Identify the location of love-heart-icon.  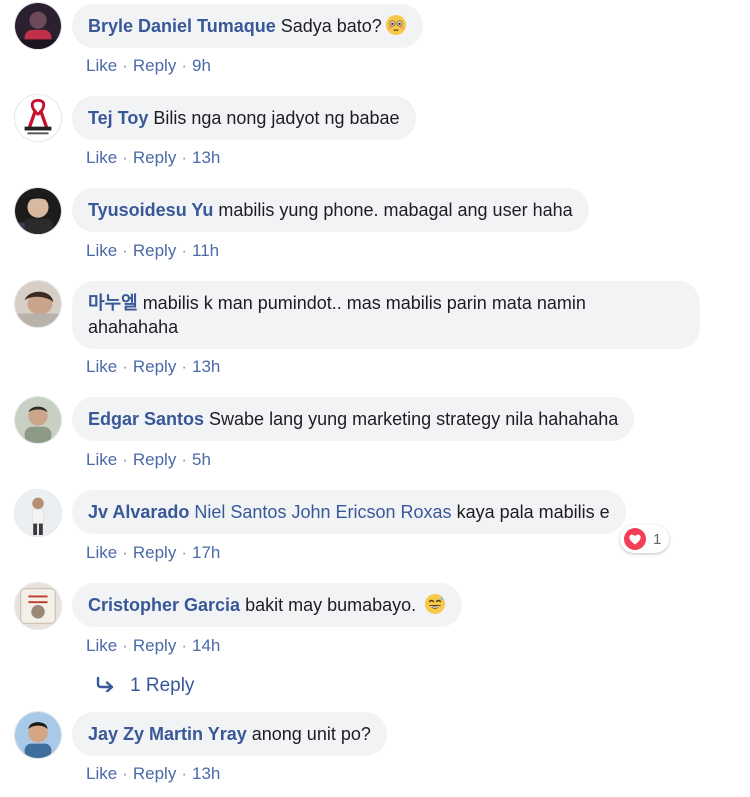
(635, 539).